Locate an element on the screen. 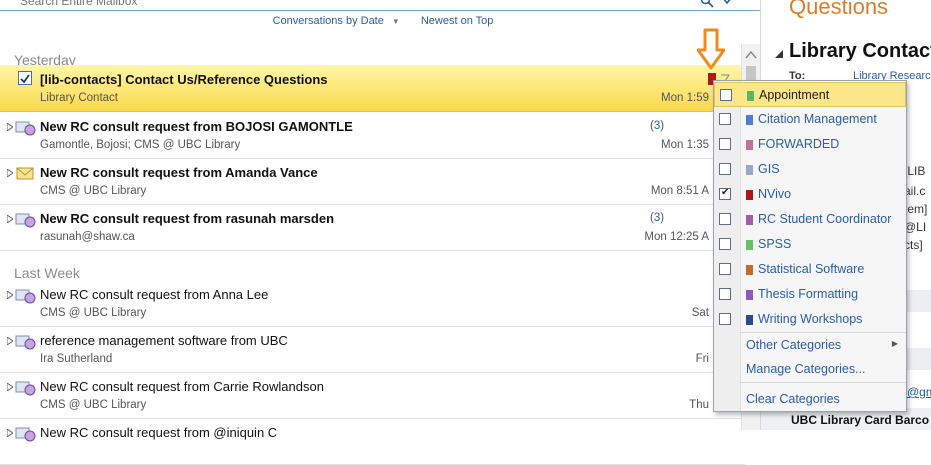  other-categories-label: Other Categories is located at coordinates (794, 345).